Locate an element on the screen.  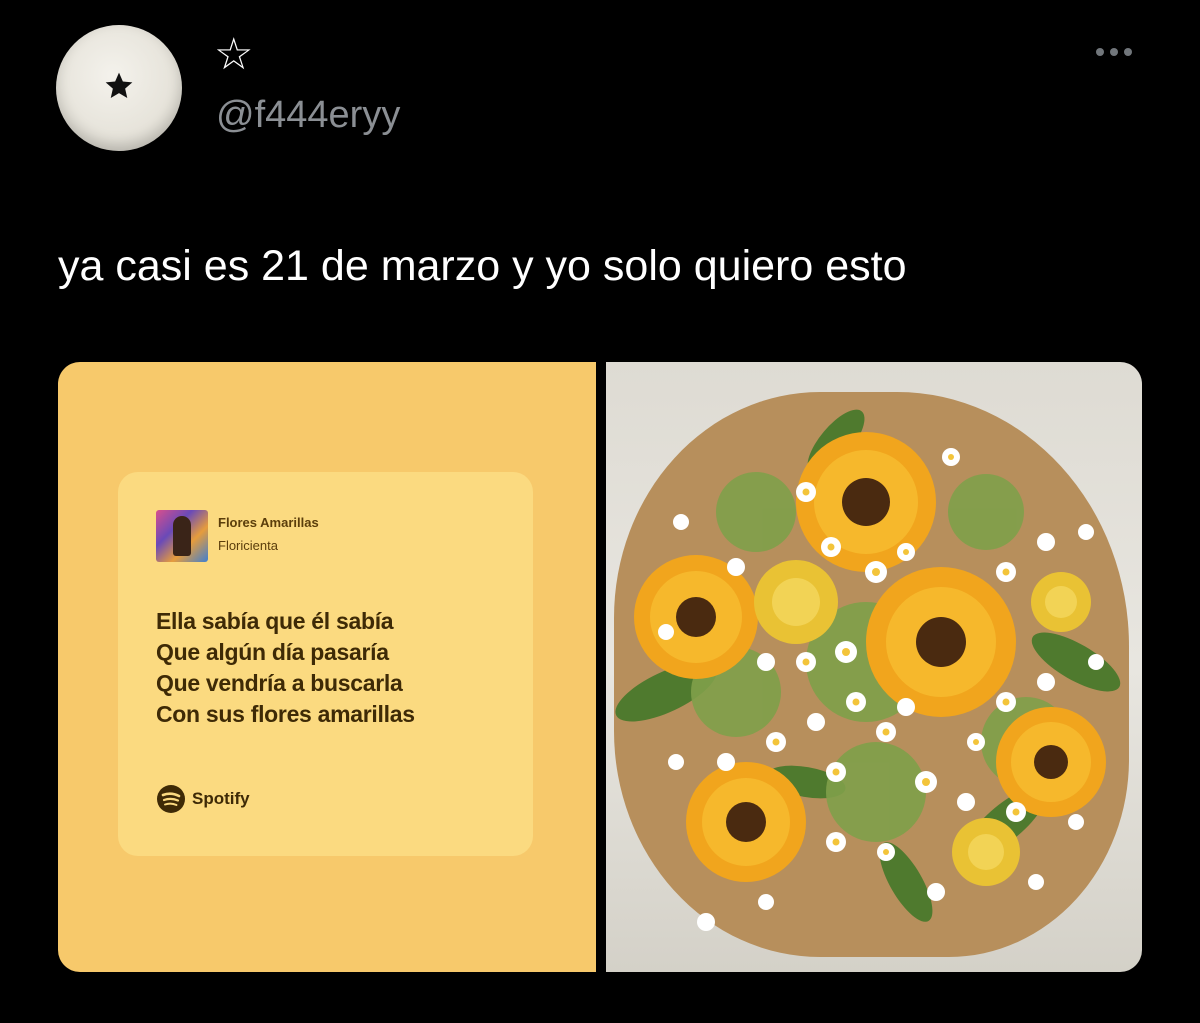
album-cover is located at coordinates (182, 536).